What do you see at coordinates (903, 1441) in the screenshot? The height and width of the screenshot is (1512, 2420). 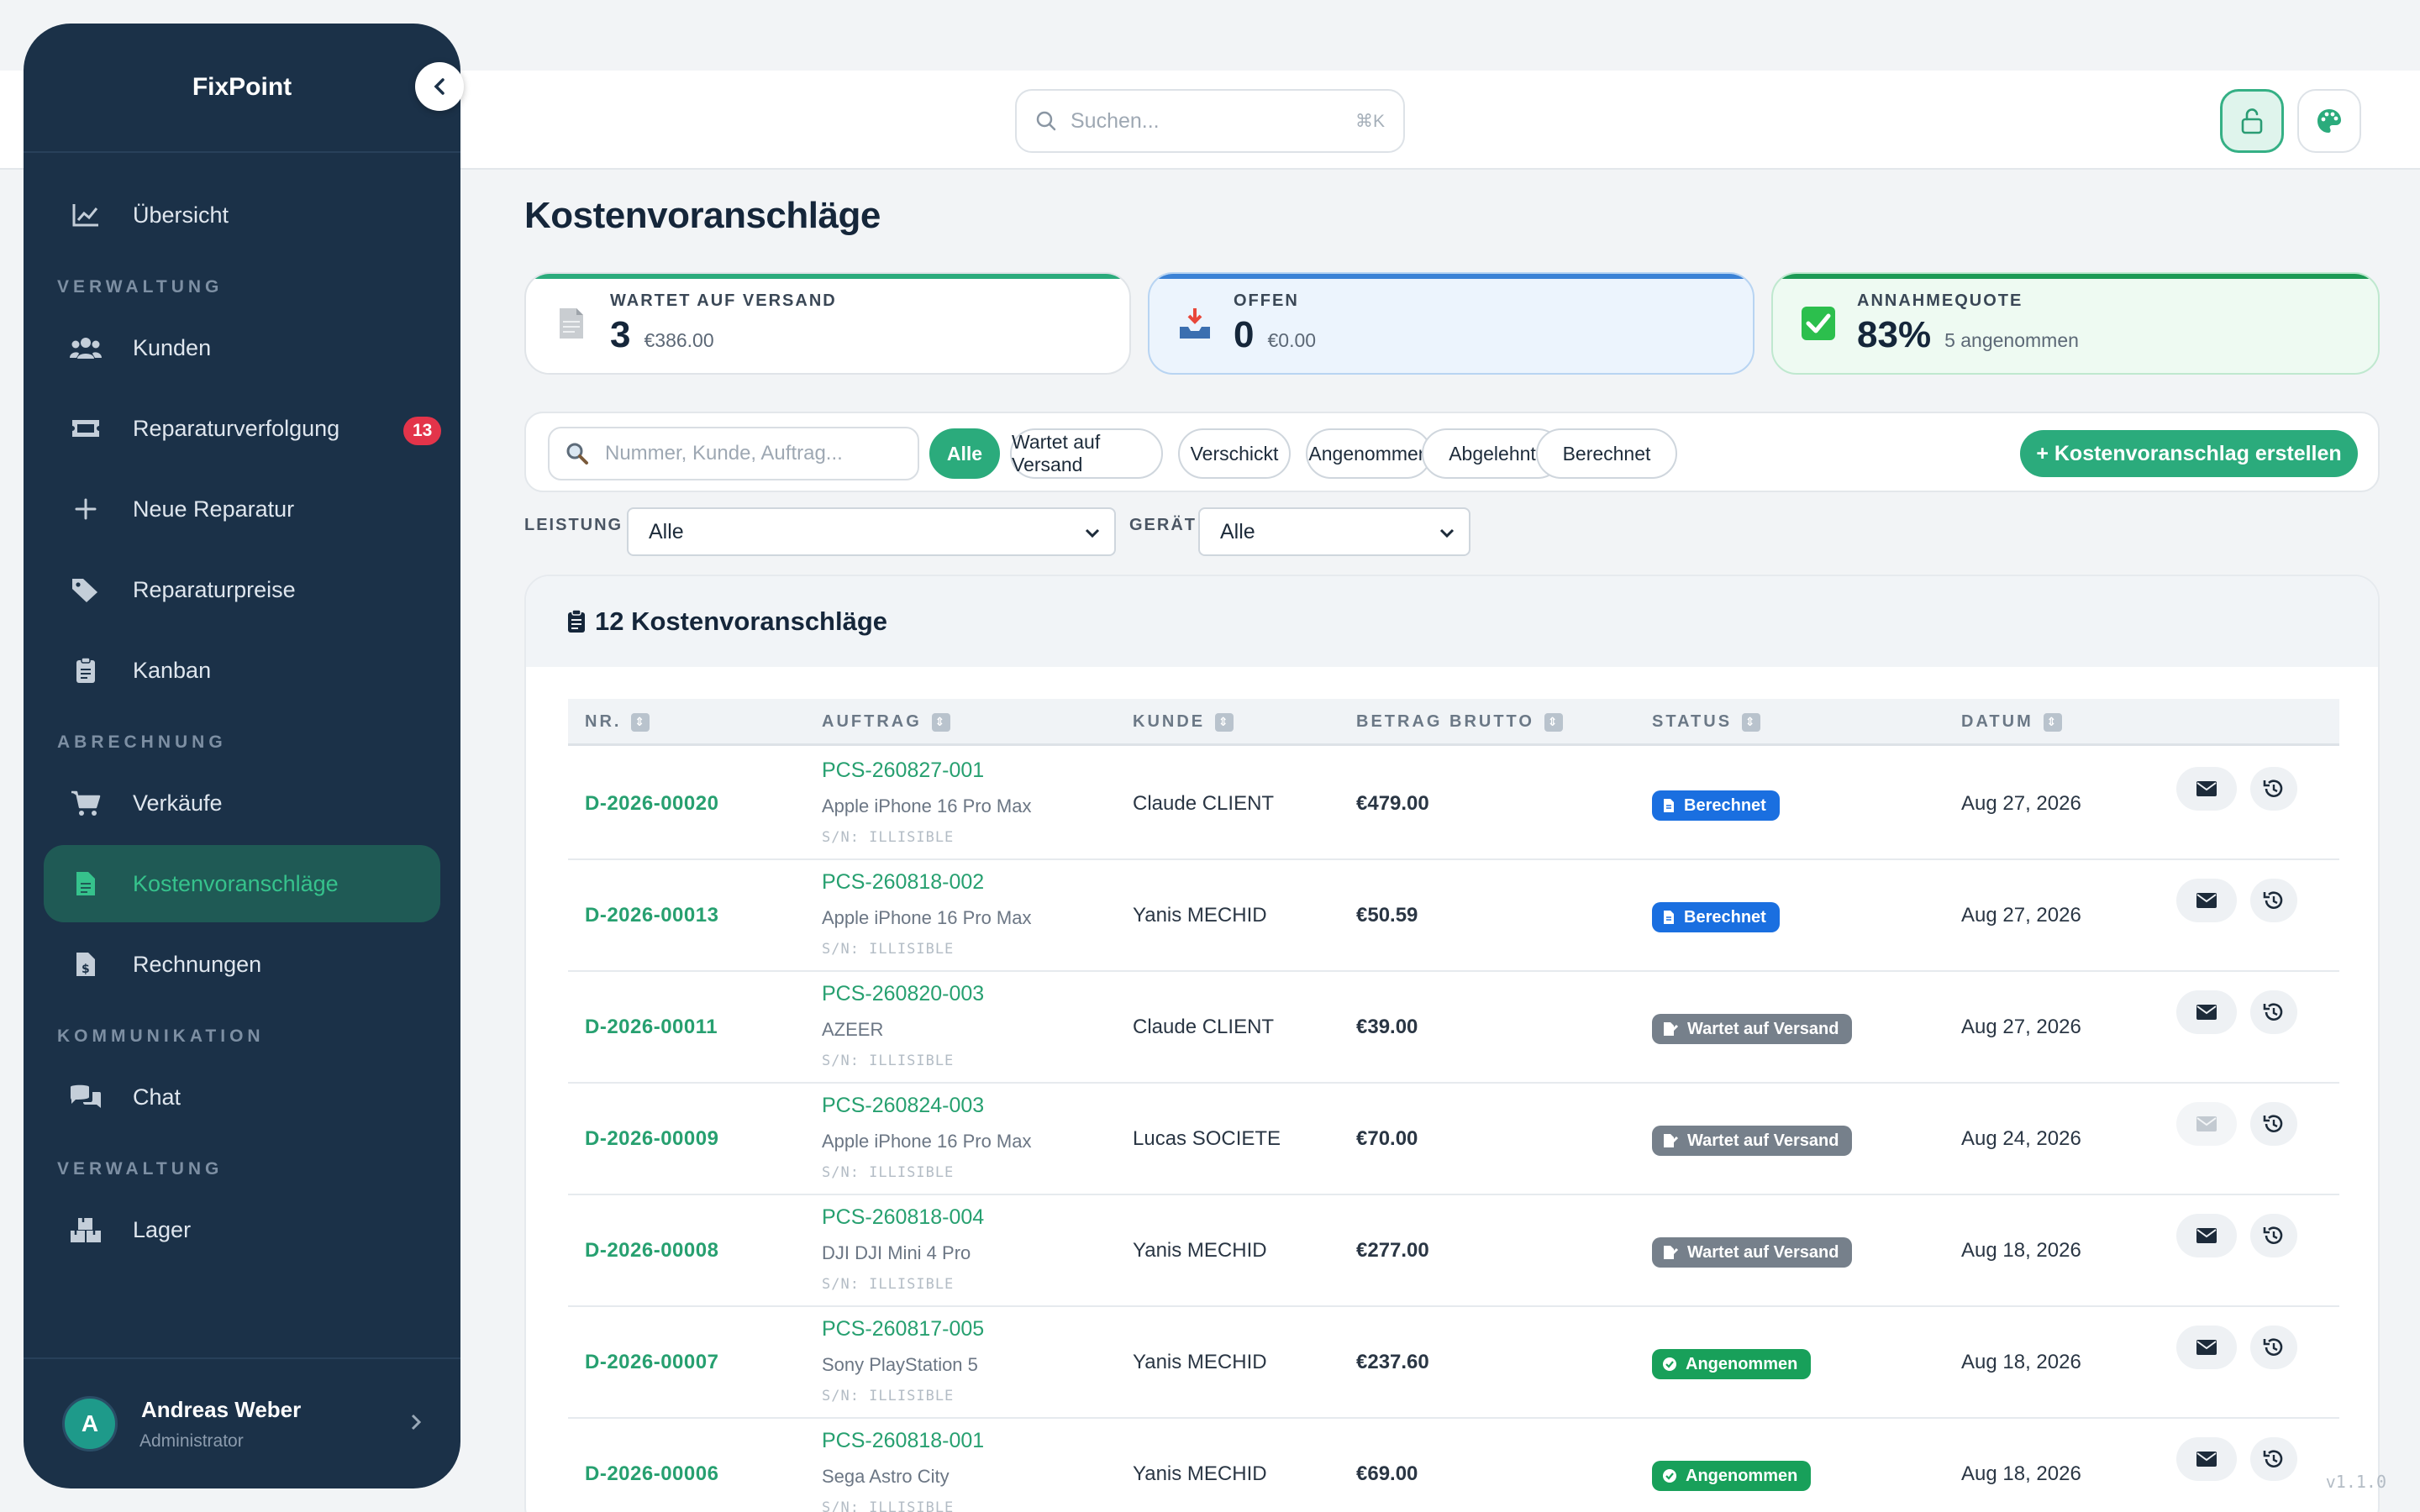 I see `order-link: PCS-260818-001` at bounding box center [903, 1441].